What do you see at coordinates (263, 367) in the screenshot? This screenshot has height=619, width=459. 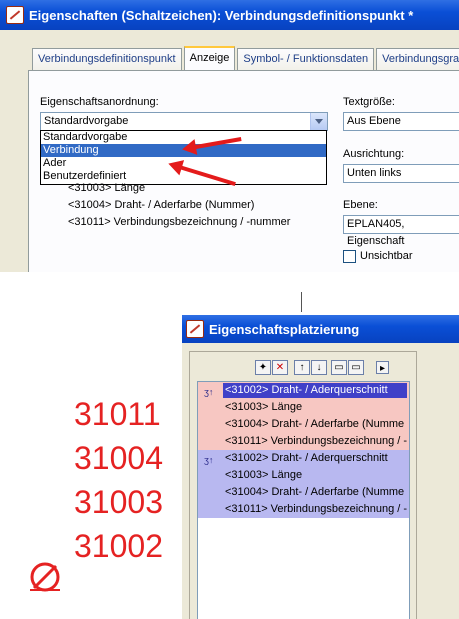 I see `new-icon: ✦` at bounding box center [263, 367].